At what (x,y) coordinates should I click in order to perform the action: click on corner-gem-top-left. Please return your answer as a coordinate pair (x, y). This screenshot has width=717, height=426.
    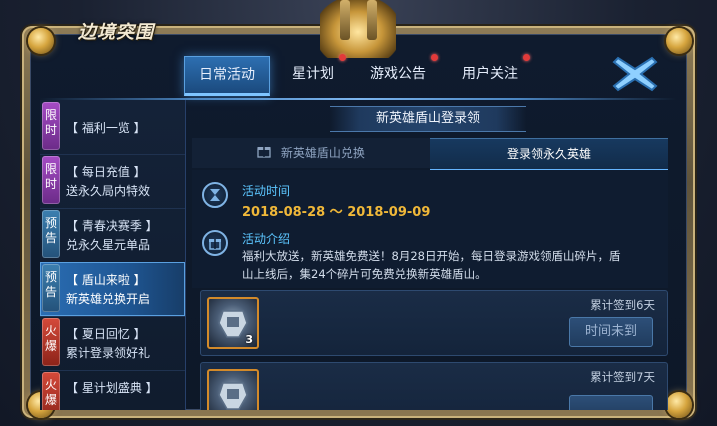
    Looking at the image, I should click on (41, 41).